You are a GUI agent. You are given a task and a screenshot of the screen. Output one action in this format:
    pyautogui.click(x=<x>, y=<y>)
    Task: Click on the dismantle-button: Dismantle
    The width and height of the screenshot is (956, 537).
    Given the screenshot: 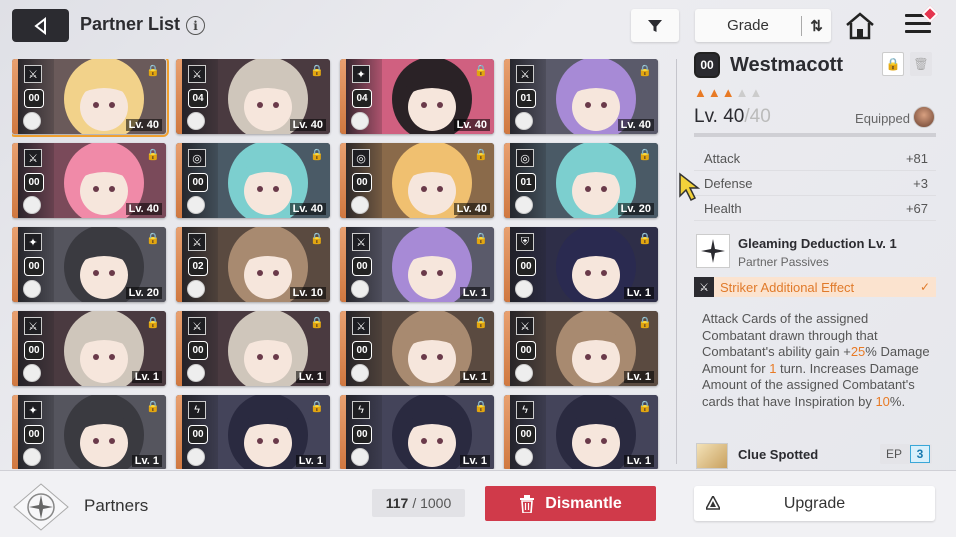 What is the action you would take?
    pyautogui.click(x=570, y=503)
    